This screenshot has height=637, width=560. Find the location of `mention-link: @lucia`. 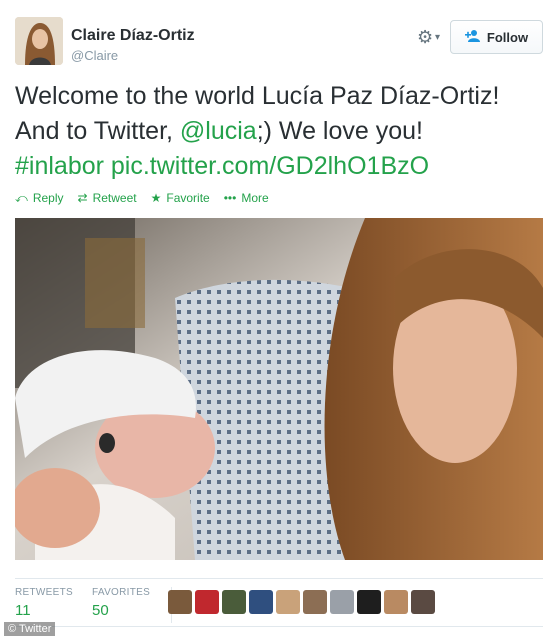

mention-link: @lucia is located at coordinates (218, 131).